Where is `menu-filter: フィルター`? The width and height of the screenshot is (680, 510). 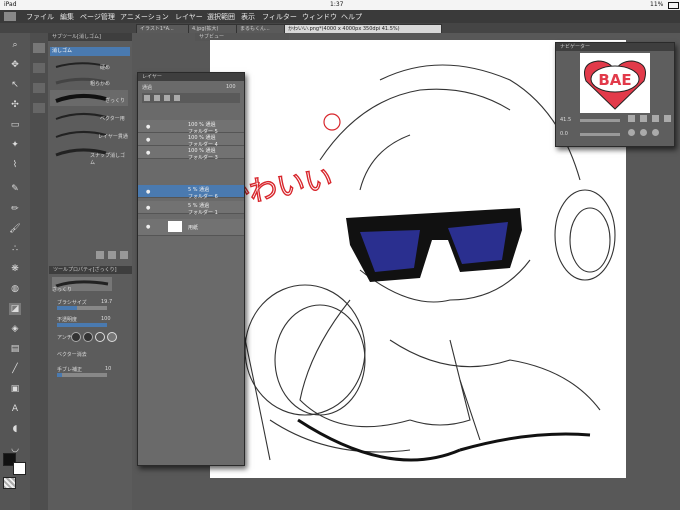 menu-filter: フィルター is located at coordinates (279, 17).